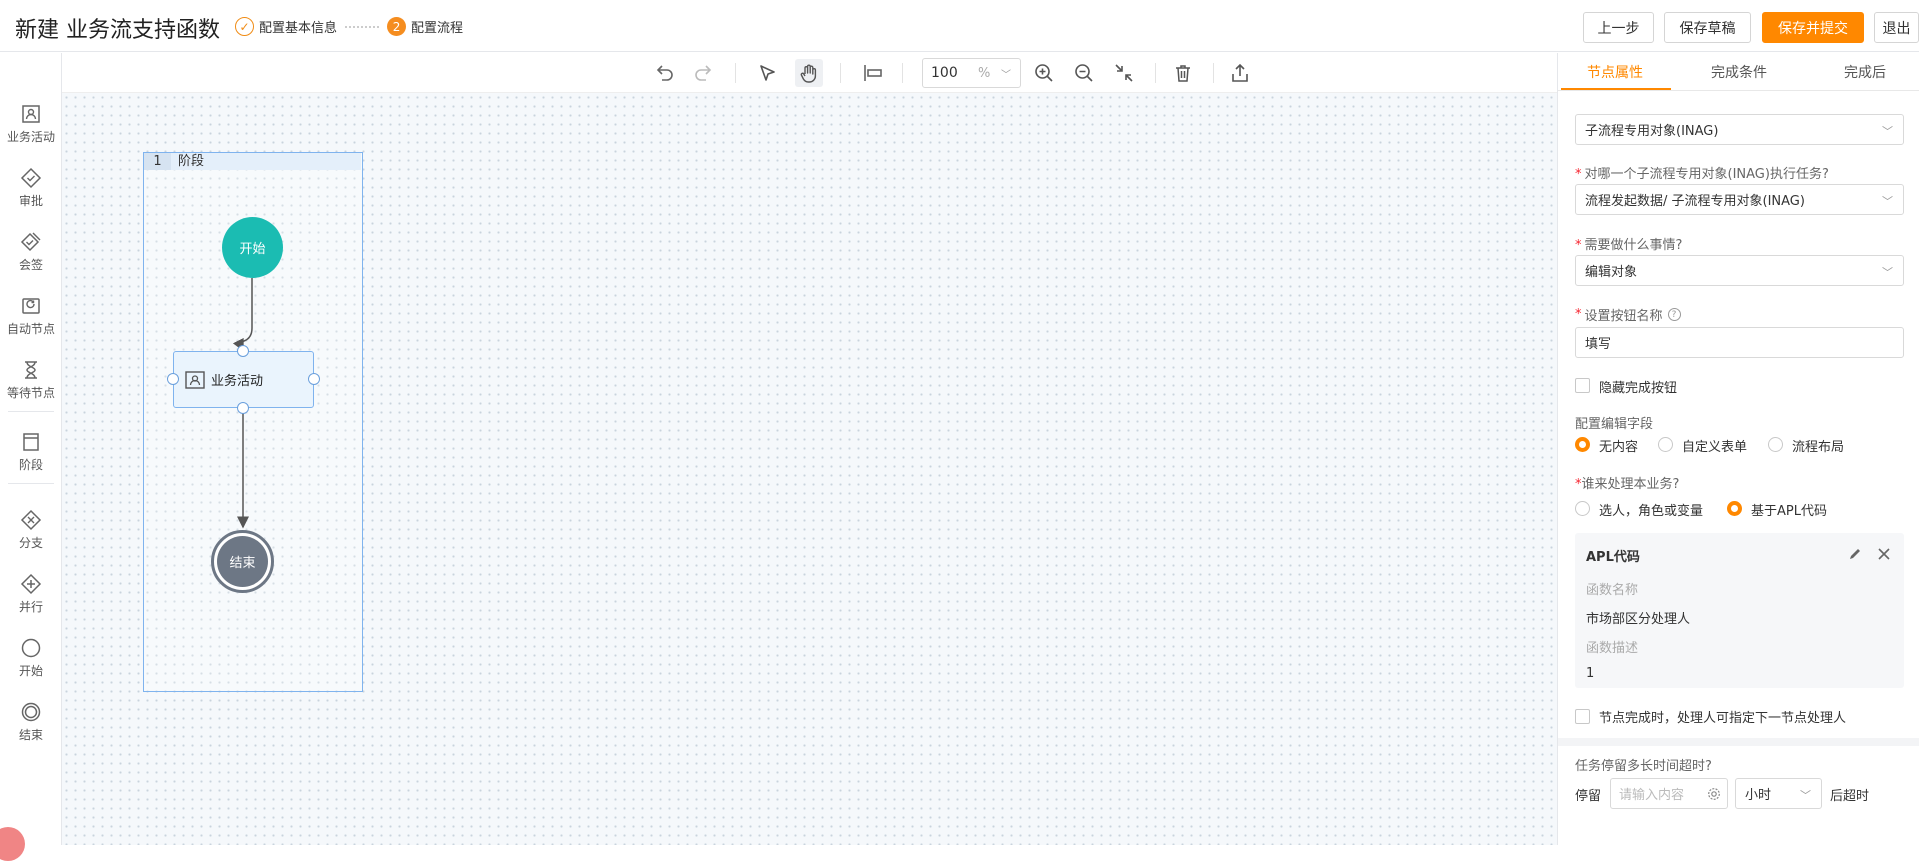 This screenshot has width=1919, height=861. I want to click on action-value: 编辑对象, so click(1611, 272).